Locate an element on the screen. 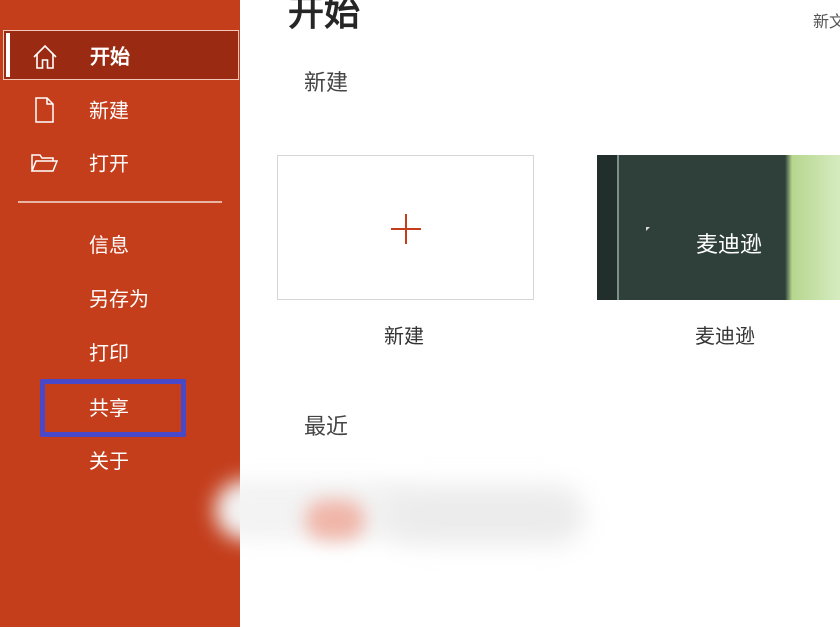  sidebar-item-new: 新建 is located at coordinates (120, 109).